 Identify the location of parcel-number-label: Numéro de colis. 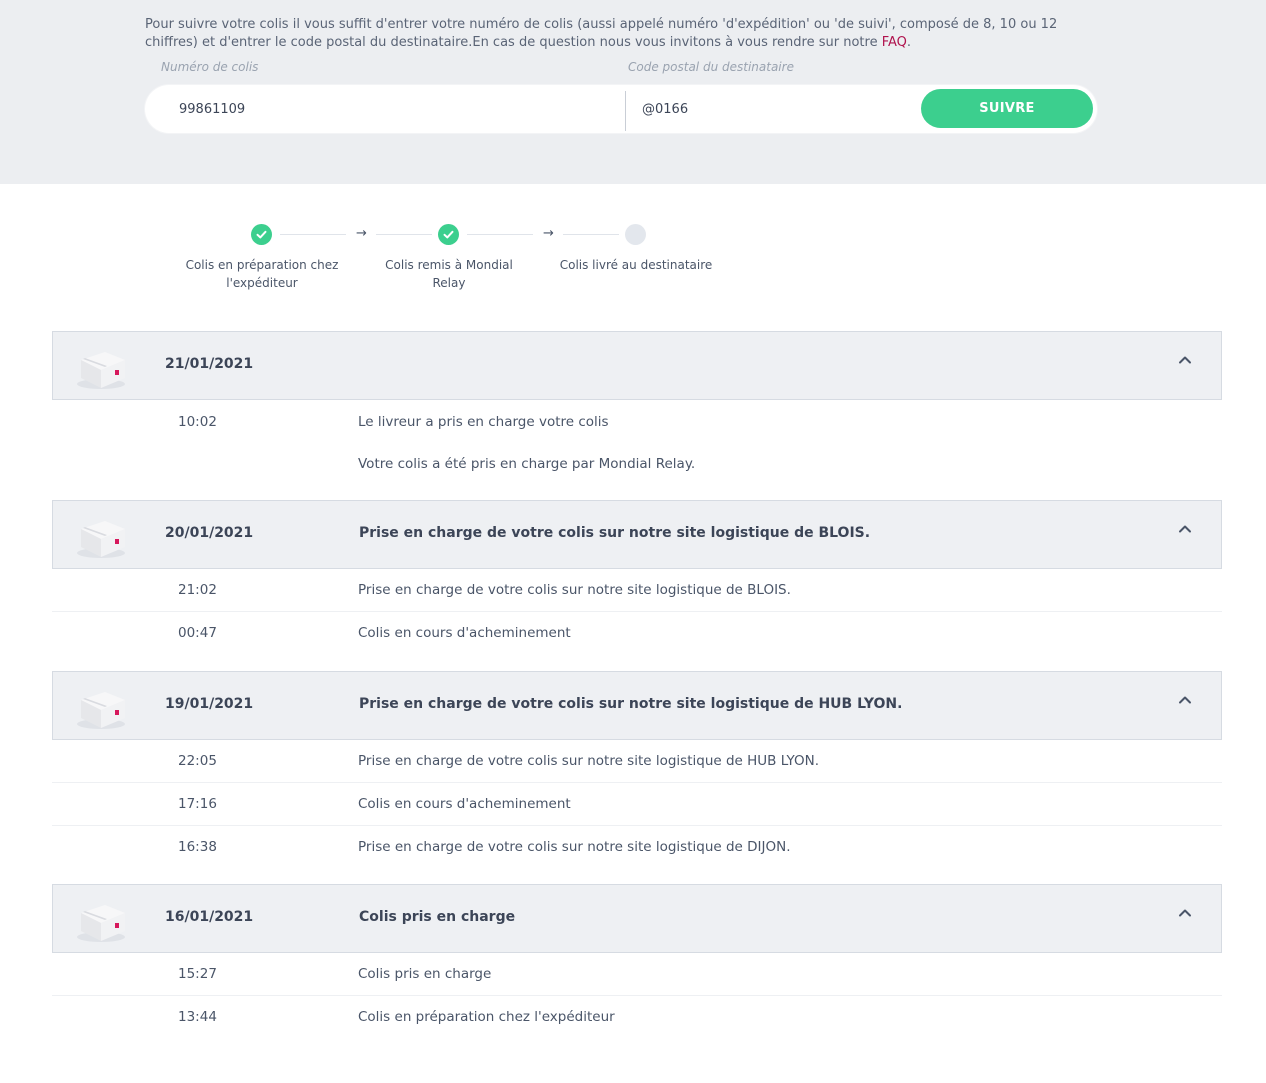
(210, 67).